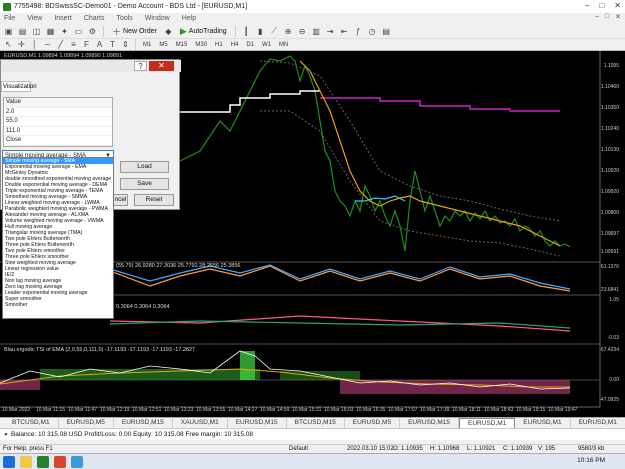  I want to click on help-button: ?, so click(140, 66).